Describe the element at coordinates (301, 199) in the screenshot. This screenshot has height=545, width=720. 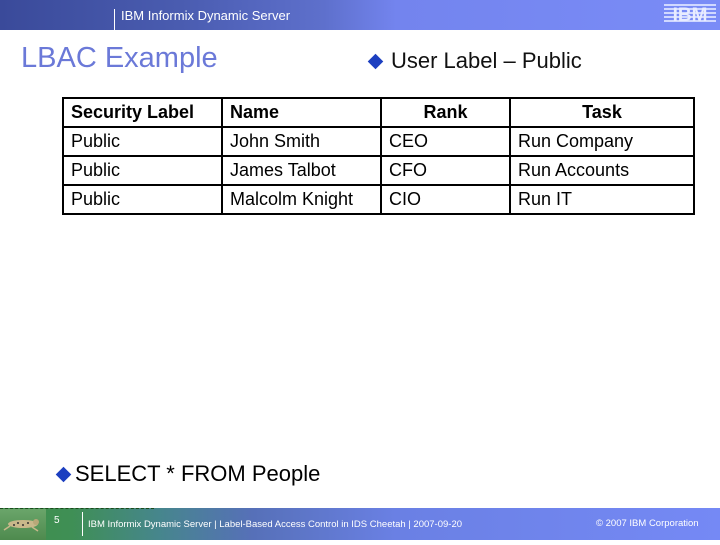
I see `cell-name: Malcolm Knight` at that location.